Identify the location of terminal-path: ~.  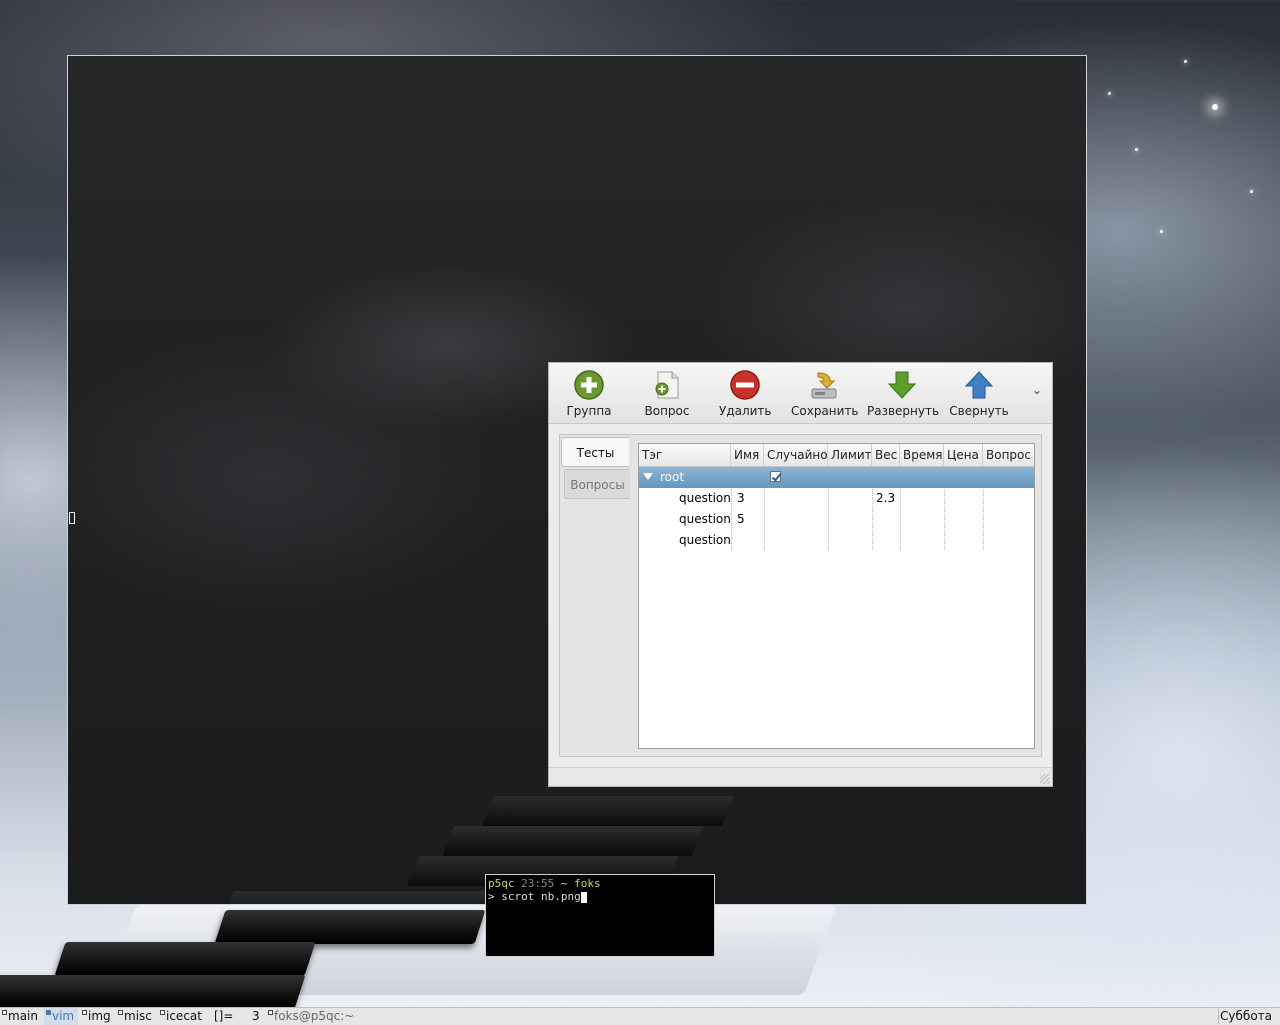
(564, 883).